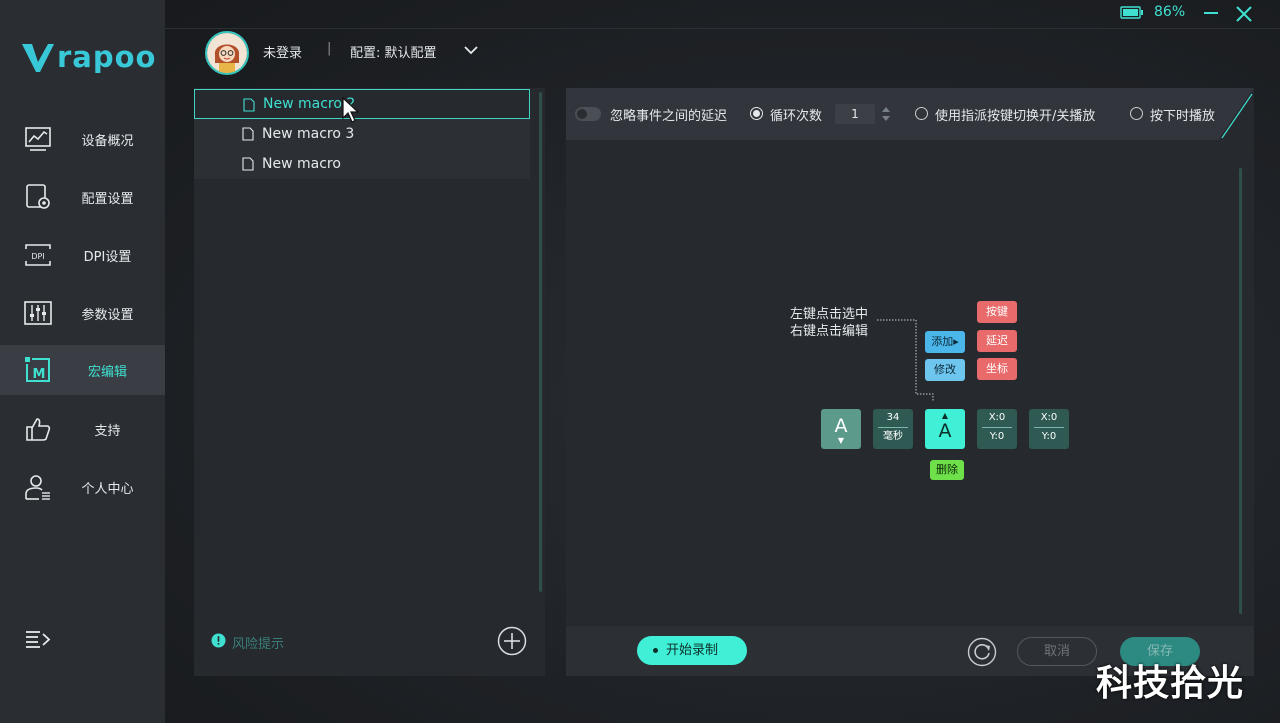 Image resolution: width=1280 pixels, height=723 pixels. What do you see at coordinates (655, 650) in the screenshot?
I see `record-dot-icon` at bounding box center [655, 650].